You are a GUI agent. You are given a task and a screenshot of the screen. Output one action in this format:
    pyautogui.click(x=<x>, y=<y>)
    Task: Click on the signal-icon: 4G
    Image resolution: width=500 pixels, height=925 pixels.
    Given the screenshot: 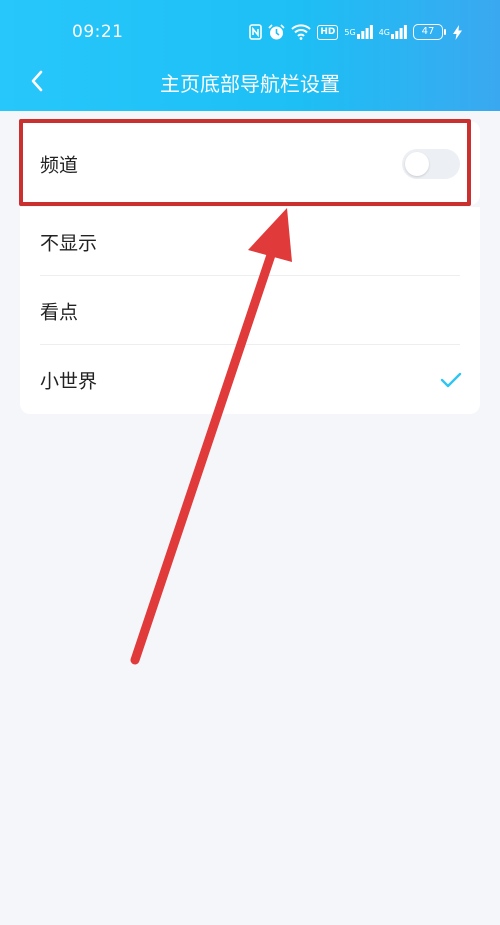 What is the action you would take?
    pyautogui.click(x=393, y=32)
    